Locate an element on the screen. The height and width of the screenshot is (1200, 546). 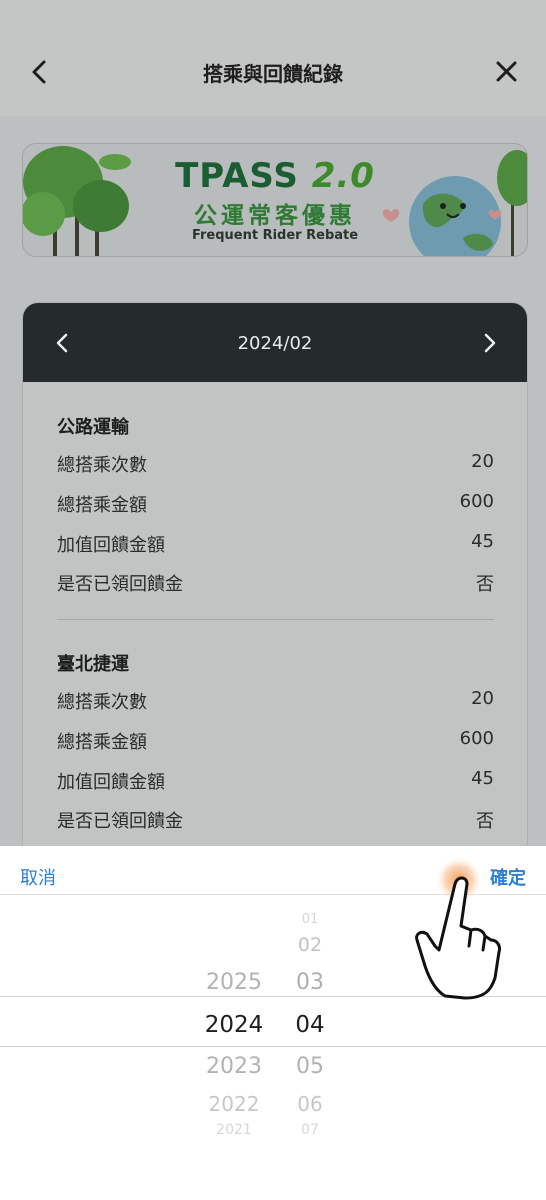
year-option: 2021 is located at coordinates (234, 1130).